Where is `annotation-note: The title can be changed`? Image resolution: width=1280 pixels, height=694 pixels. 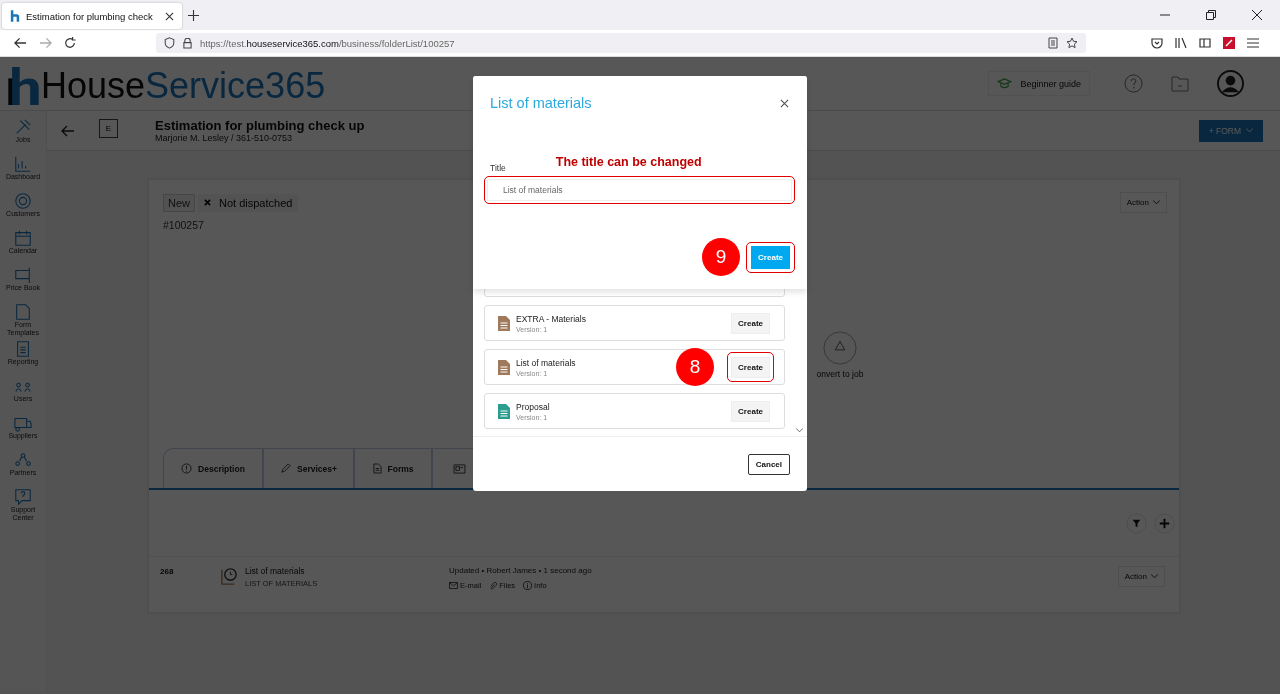 annotation-note: The title can be changed is located at coordinates (628, 162).